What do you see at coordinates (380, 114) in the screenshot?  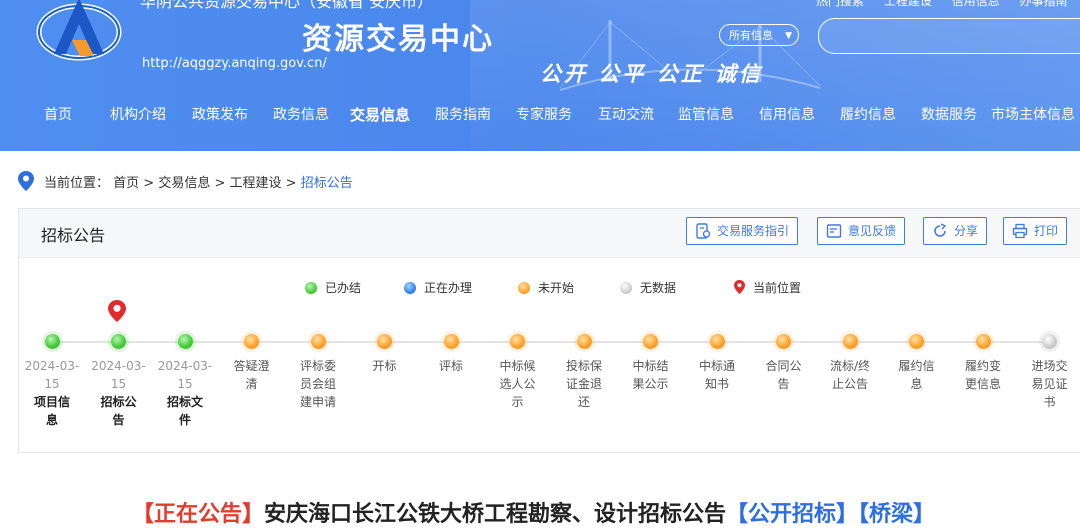 I see `nav-item-trade-info: 交易信息` at bounding box center [380, 114].